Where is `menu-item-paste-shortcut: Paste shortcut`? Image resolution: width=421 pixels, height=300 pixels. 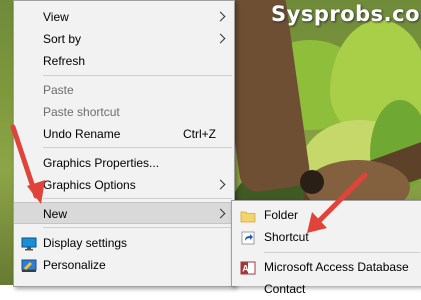
menu-item-paste-shortcut: Paste shortcut is located at coordinates (124, 112).